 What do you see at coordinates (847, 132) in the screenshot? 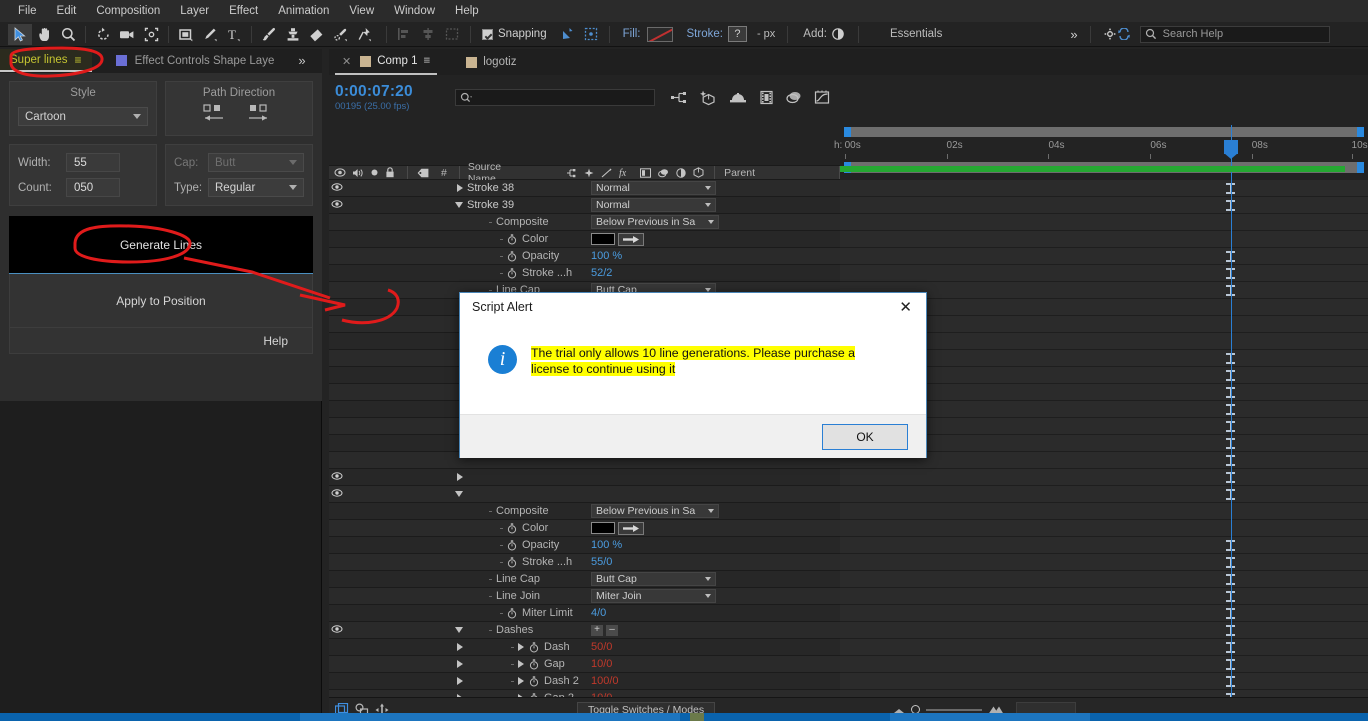
I see `work-area-start-handle` at bounding box center [847, 132].